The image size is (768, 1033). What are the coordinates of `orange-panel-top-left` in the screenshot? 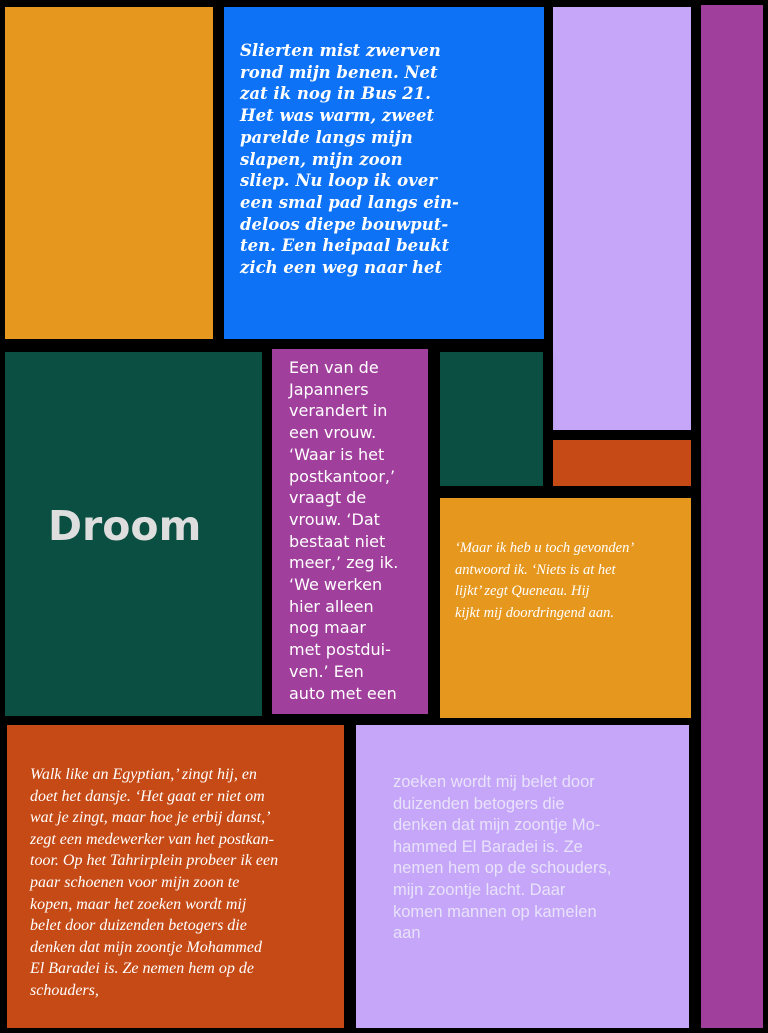 It's located at (109, 173).